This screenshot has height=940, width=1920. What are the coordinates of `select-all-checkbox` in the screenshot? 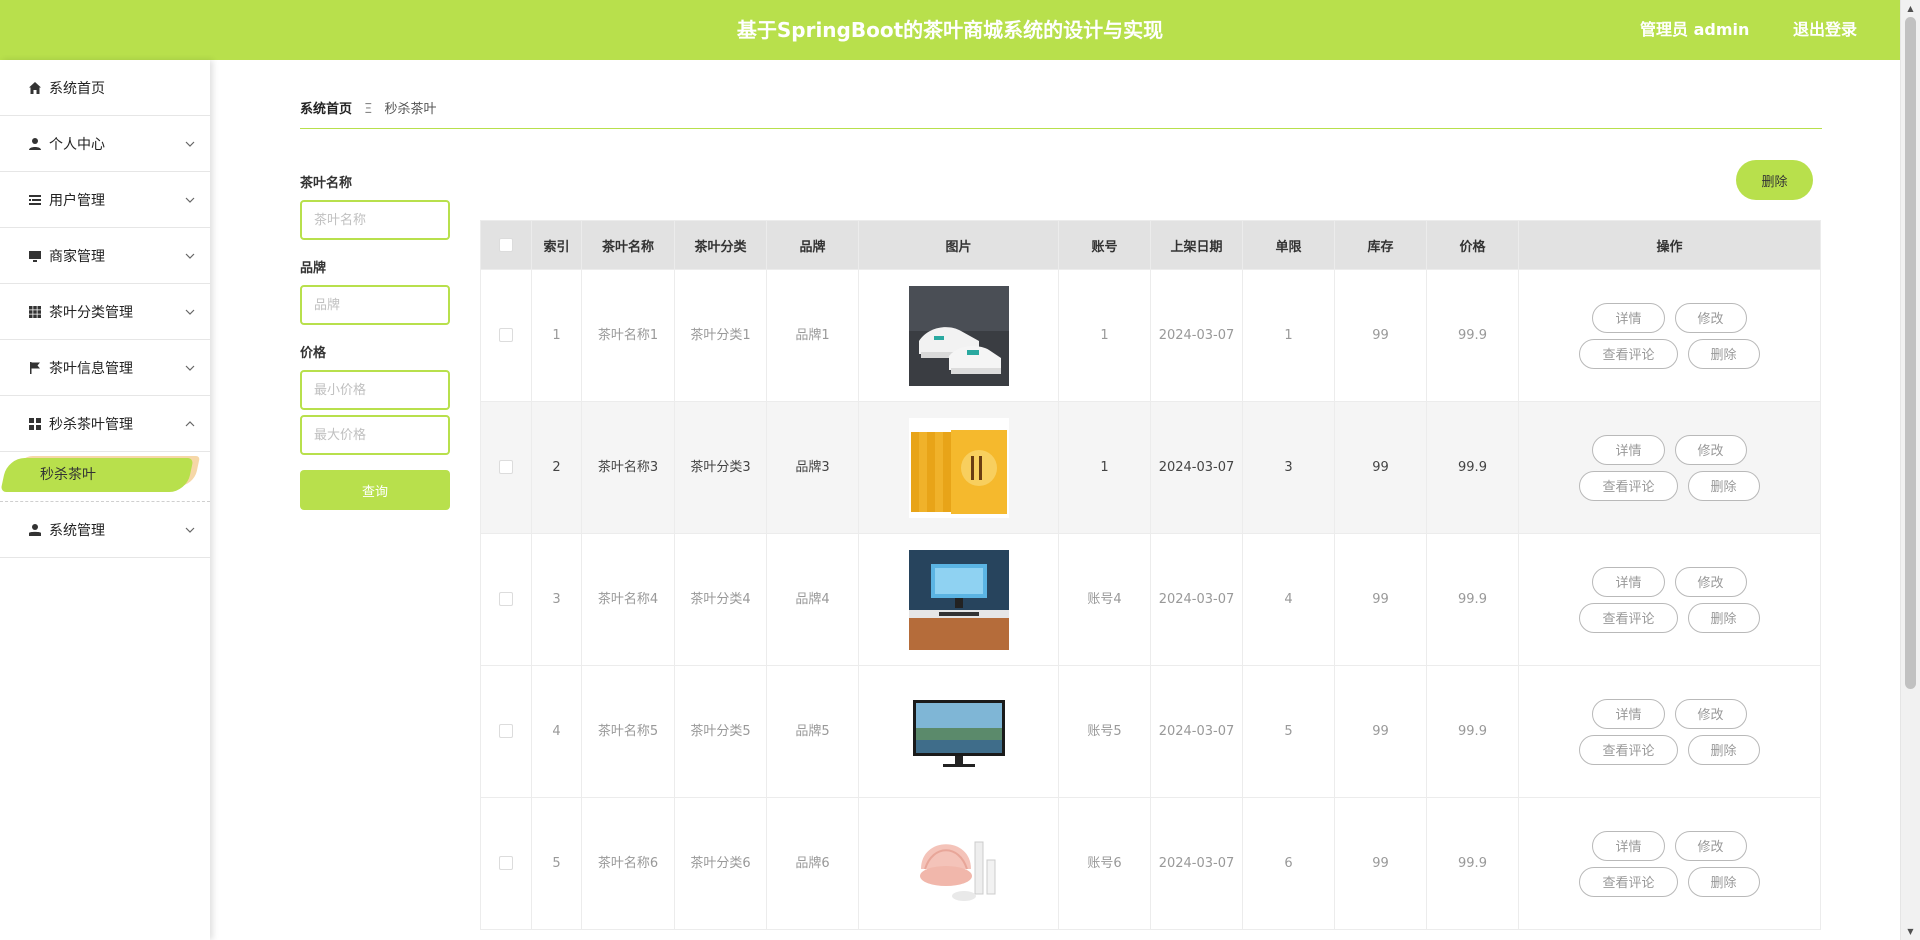 It's located at (506, 245).